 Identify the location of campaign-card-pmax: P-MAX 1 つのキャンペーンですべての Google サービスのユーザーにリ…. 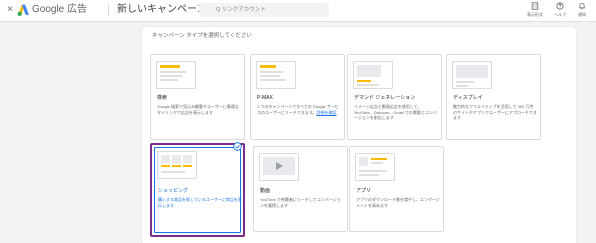
(297, 97).